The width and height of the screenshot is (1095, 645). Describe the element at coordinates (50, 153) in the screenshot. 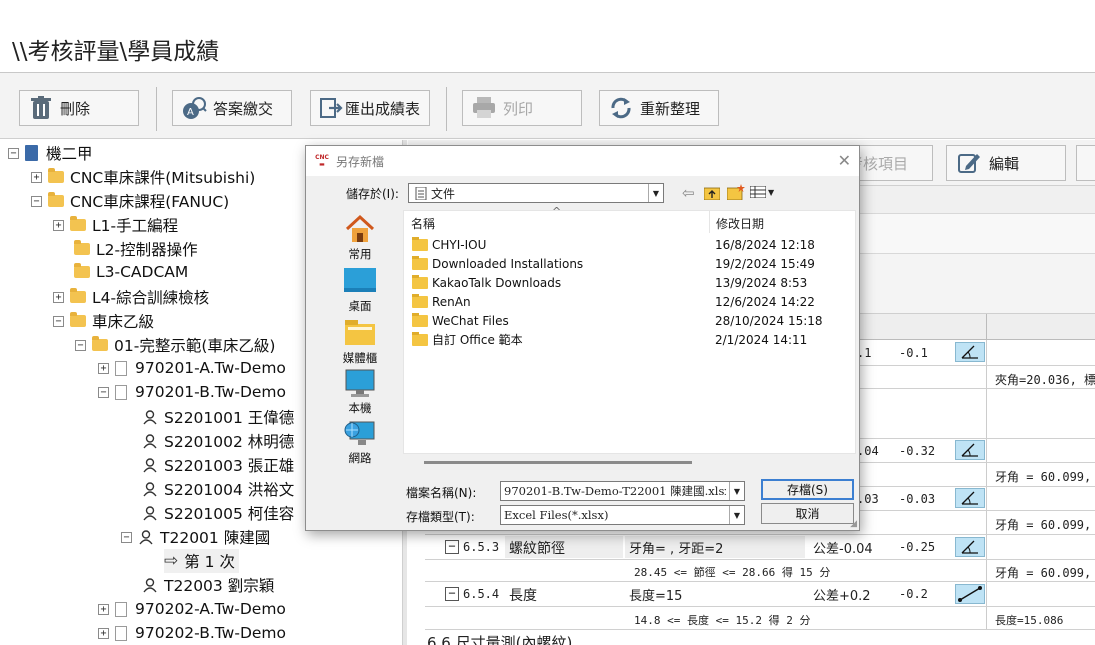

I see `tree-node-root: − 機二甲` at that location.